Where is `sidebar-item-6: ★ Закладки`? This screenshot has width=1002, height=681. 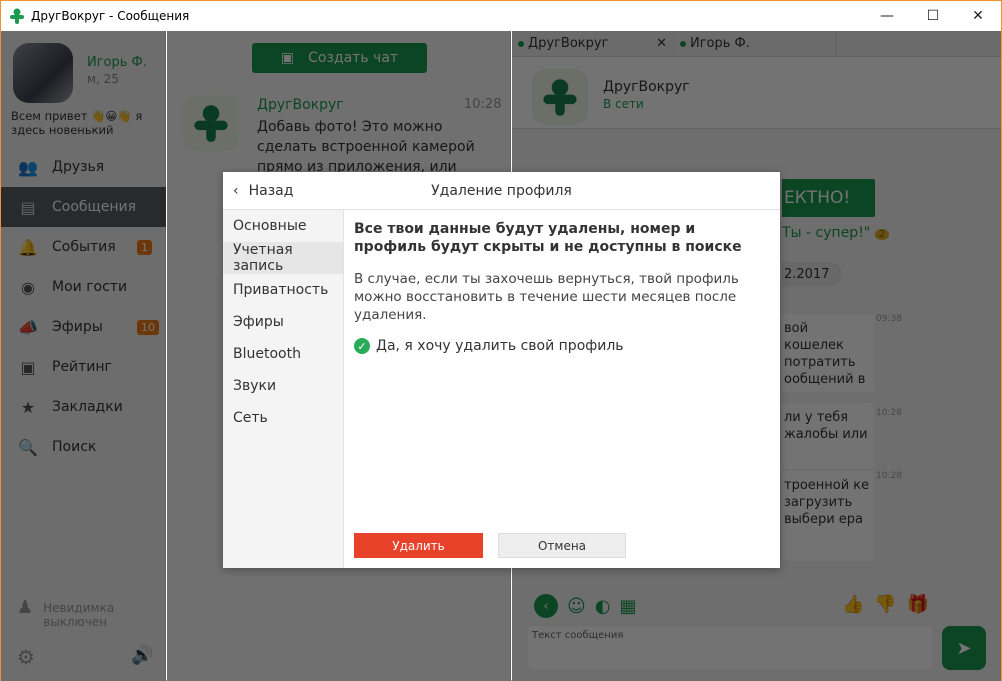
sidebar-item-6: ★ Закладки is located at coordinates (83, 407).